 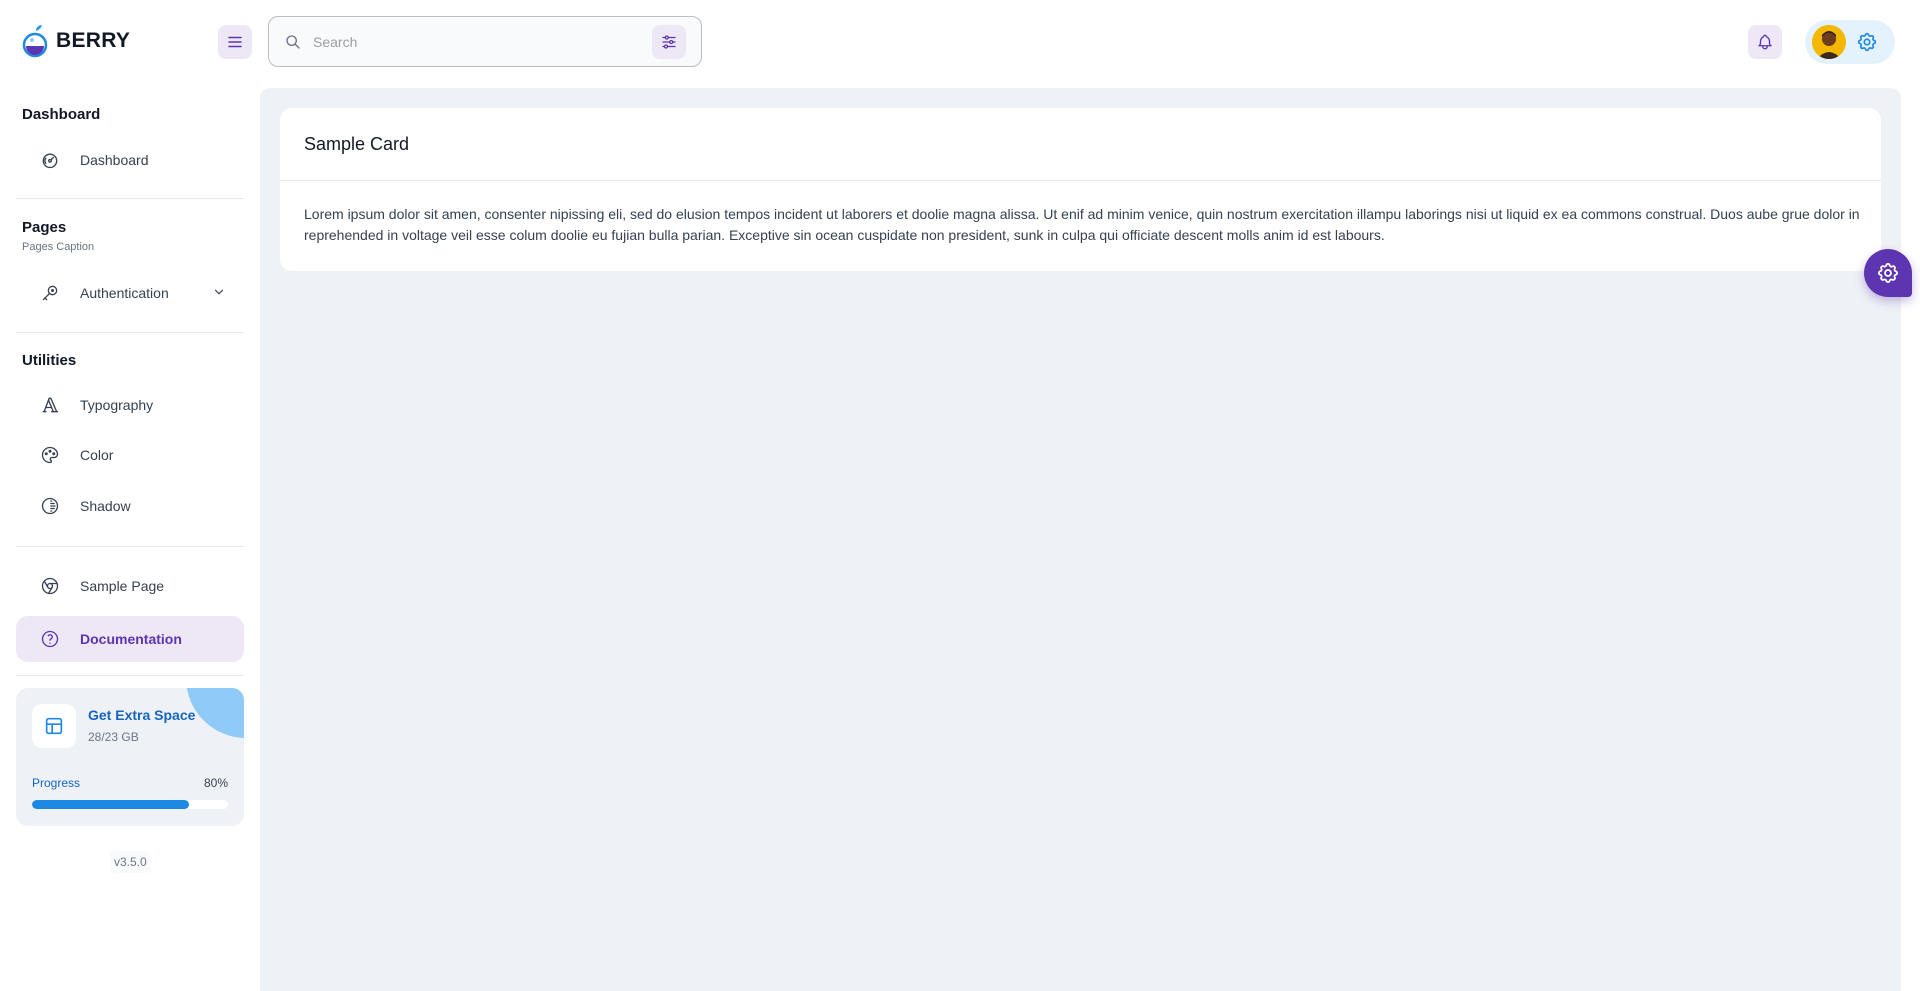 I want to click on progress-value: 80%, so click(x=215, y=783).